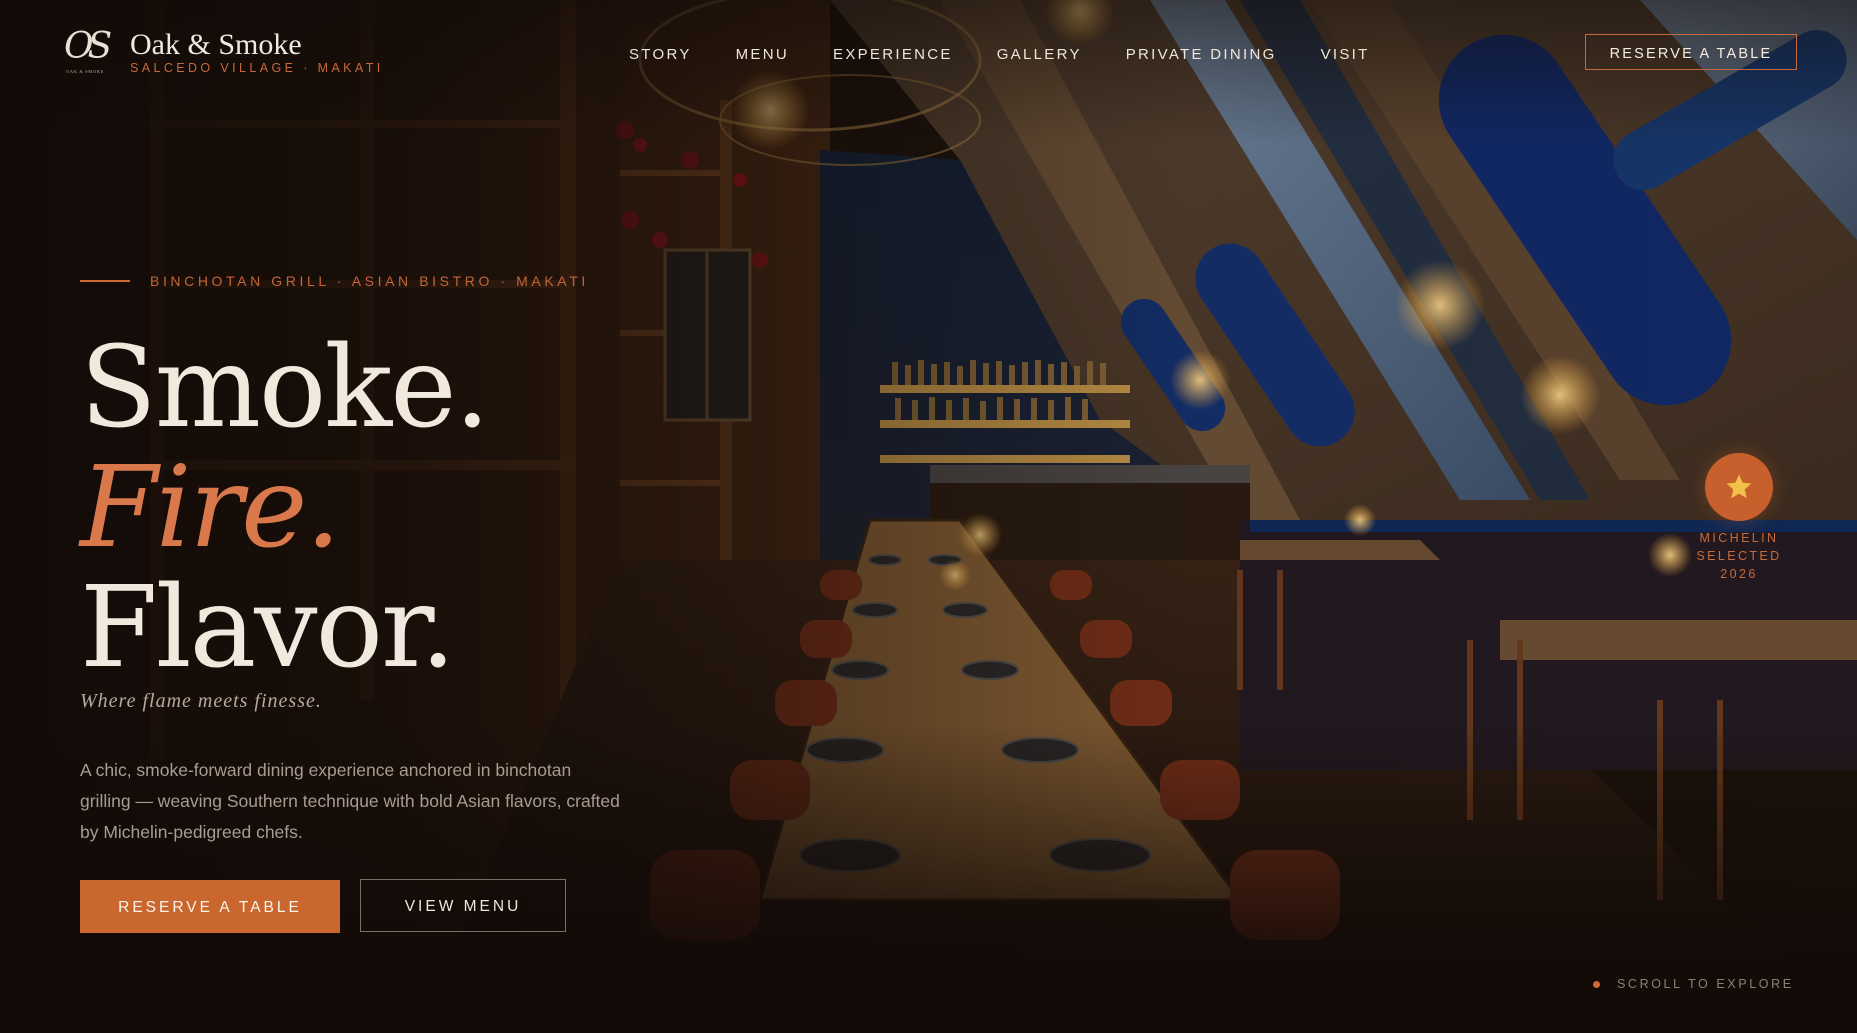  What do you see at coordinates (210, 906) in the screenshot?
I see `reserve-table-button: RESERVE A TABLE` at bounding box center [210, 906].